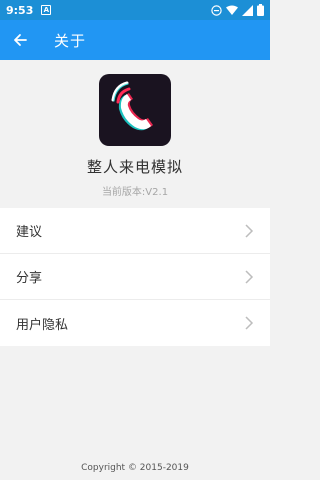  Describe the element at coordinates (42, 325) in the screenshot. I see `menu-item-label: 用户隐私` at that location.